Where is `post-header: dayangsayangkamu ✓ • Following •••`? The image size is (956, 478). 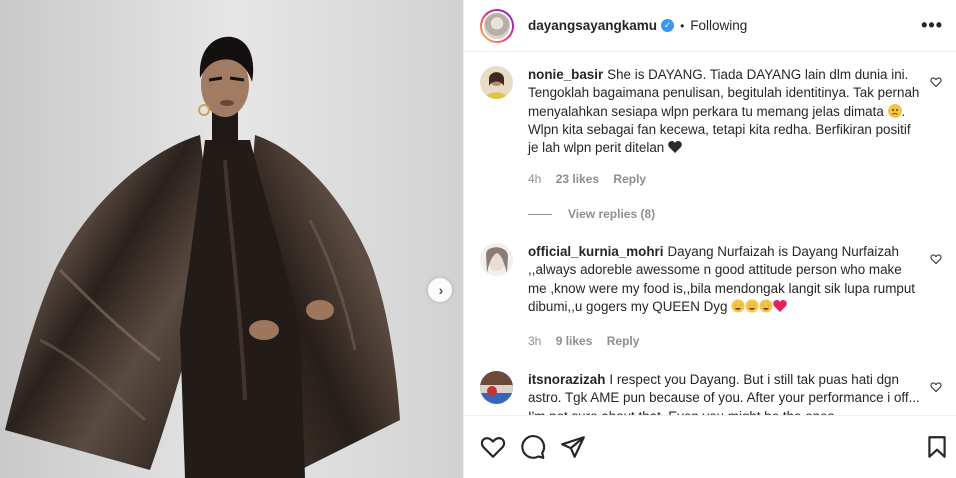 post-header: dayangsayangkamu ✓ • Following ••• is located at coordinates (710, 26).